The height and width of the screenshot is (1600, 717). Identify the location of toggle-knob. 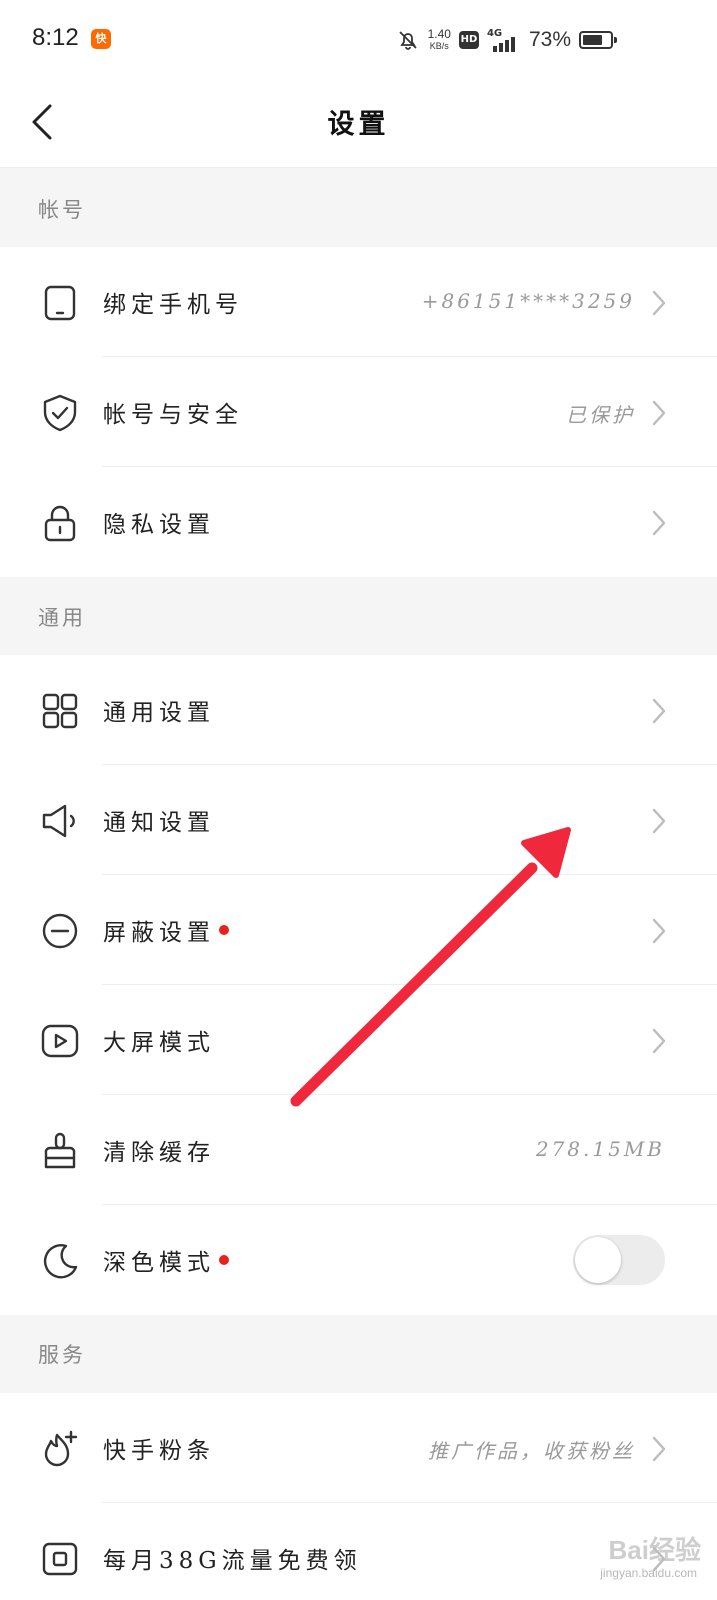
(598, 1260).